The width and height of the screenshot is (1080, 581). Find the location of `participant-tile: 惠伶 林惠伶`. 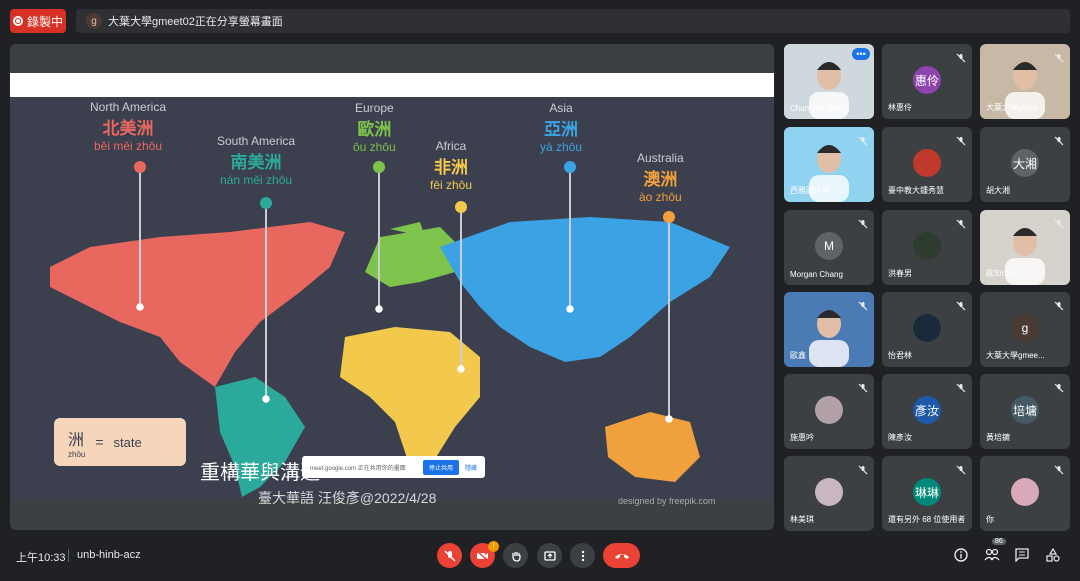

participant-tile: 惠伶 林惠伶 is located at coordinates (927, 81).